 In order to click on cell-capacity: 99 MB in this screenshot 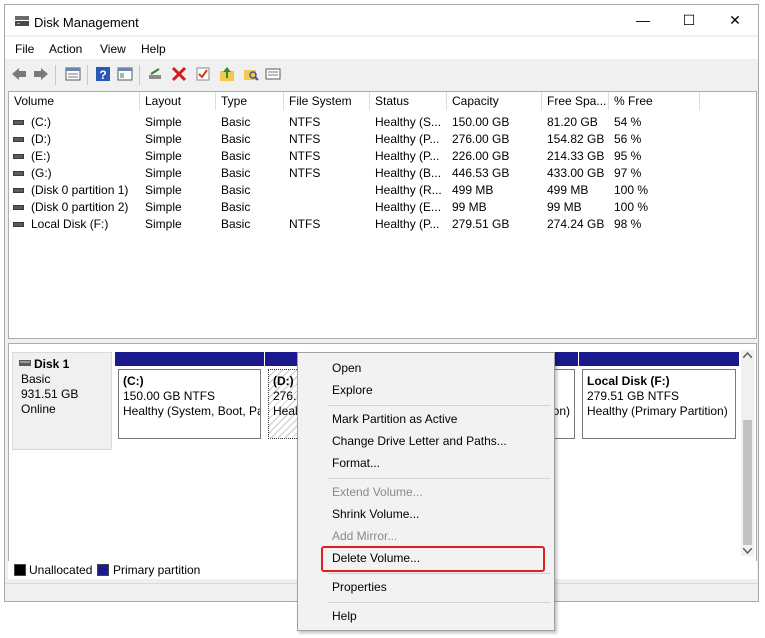, I will do `click(469, 207)`.